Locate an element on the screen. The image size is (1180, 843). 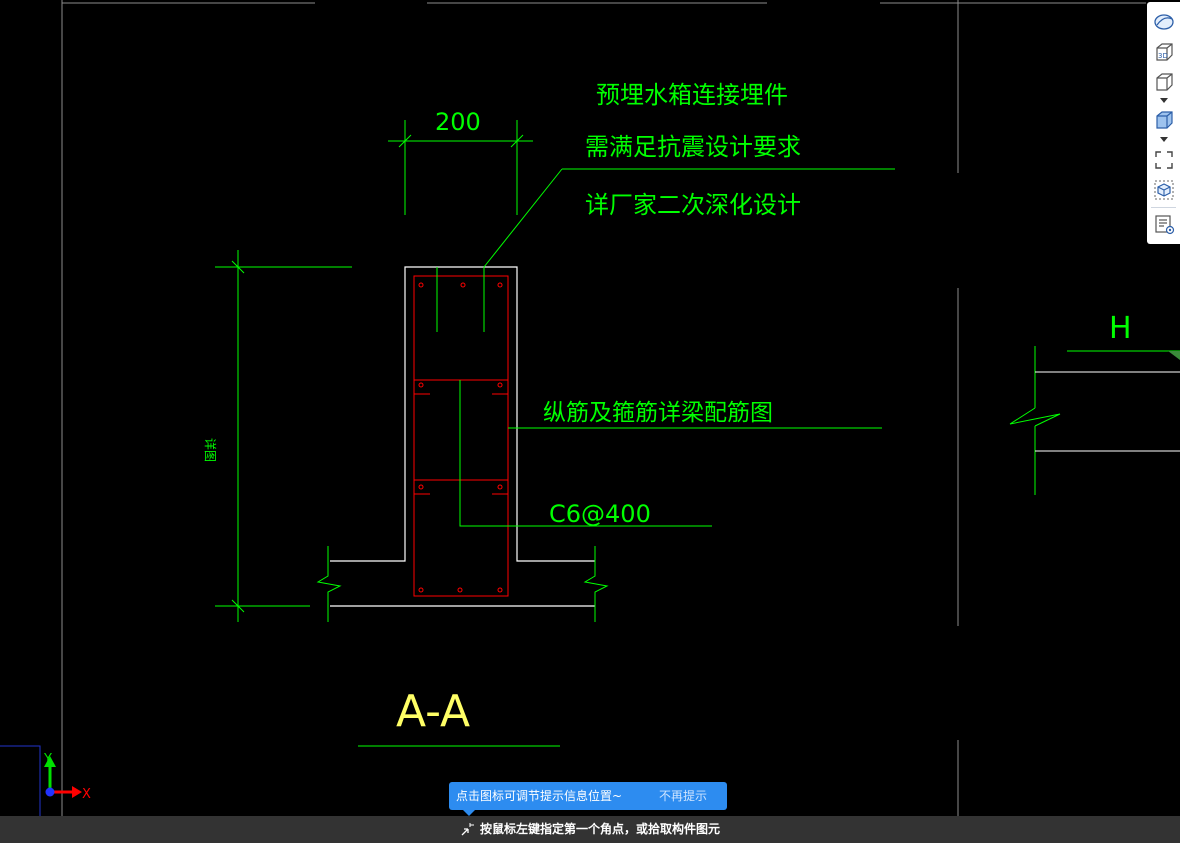
dont-show-again-link: 不再提示 is located at coordinates (683, 796).